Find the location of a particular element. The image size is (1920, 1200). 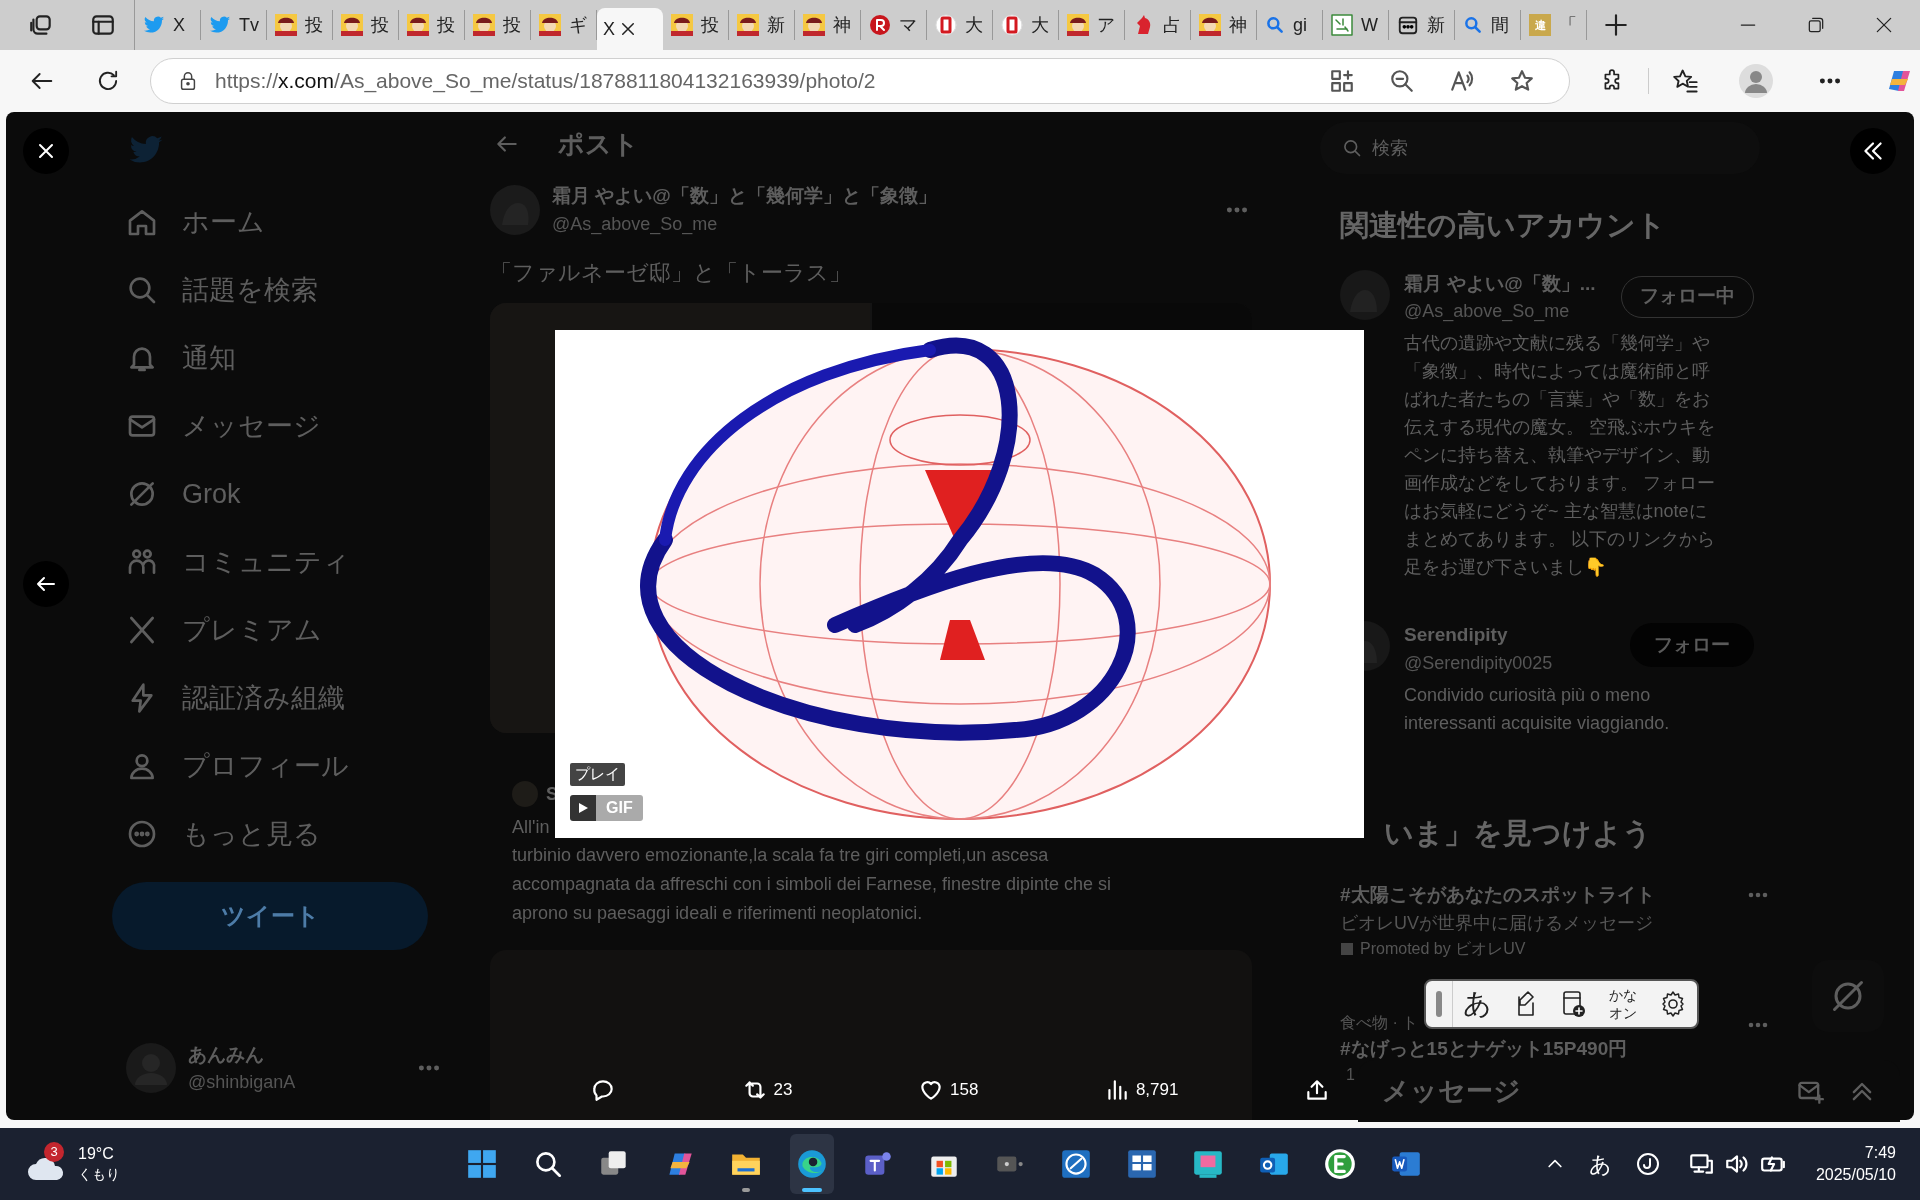

edge-icon is located at coordinates (812, 1164).